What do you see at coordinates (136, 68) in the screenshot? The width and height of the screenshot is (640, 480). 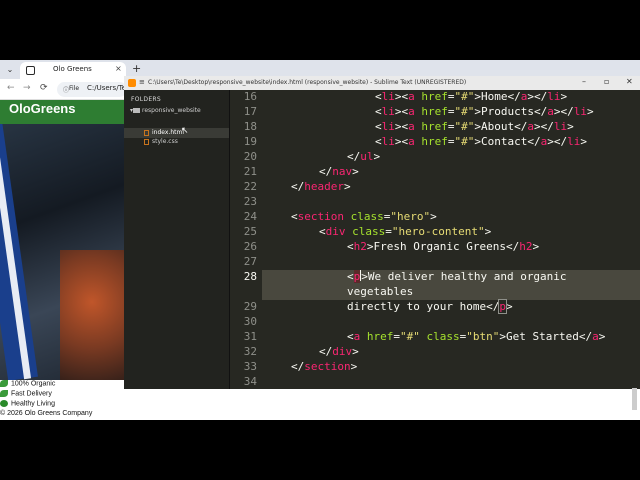 I see `new-tab-button: +` at bounding box center [136, 68].